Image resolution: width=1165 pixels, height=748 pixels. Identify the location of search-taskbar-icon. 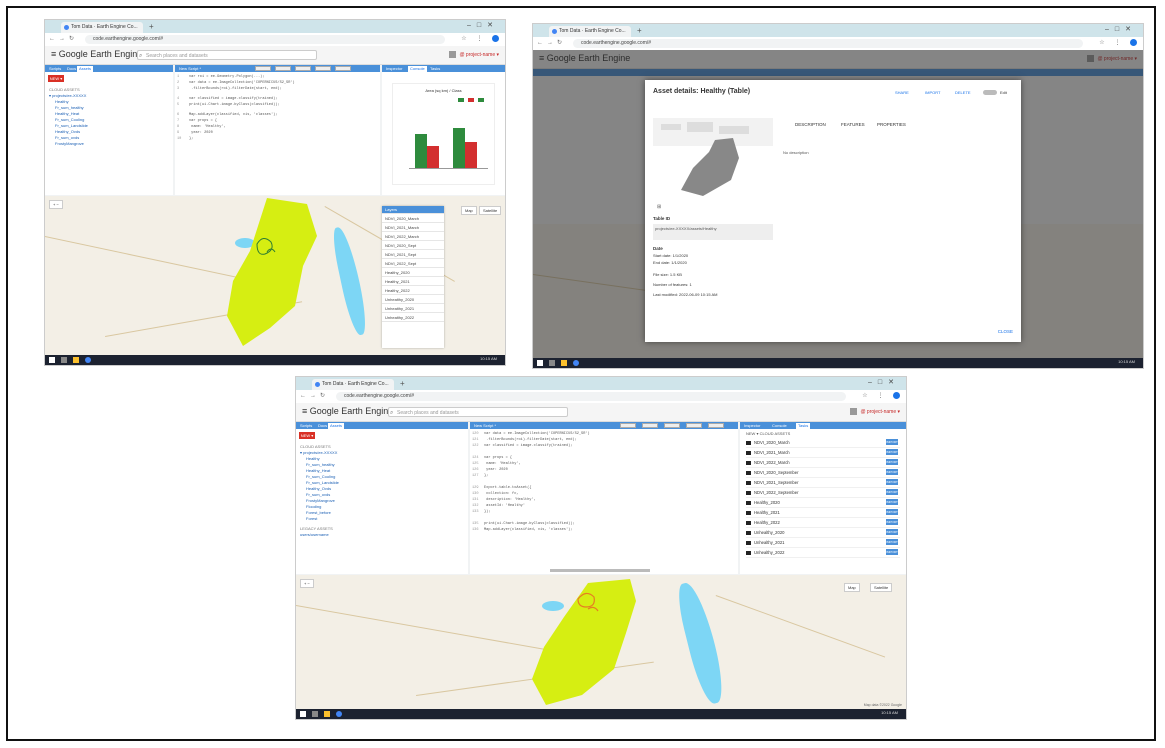
(64, 360).